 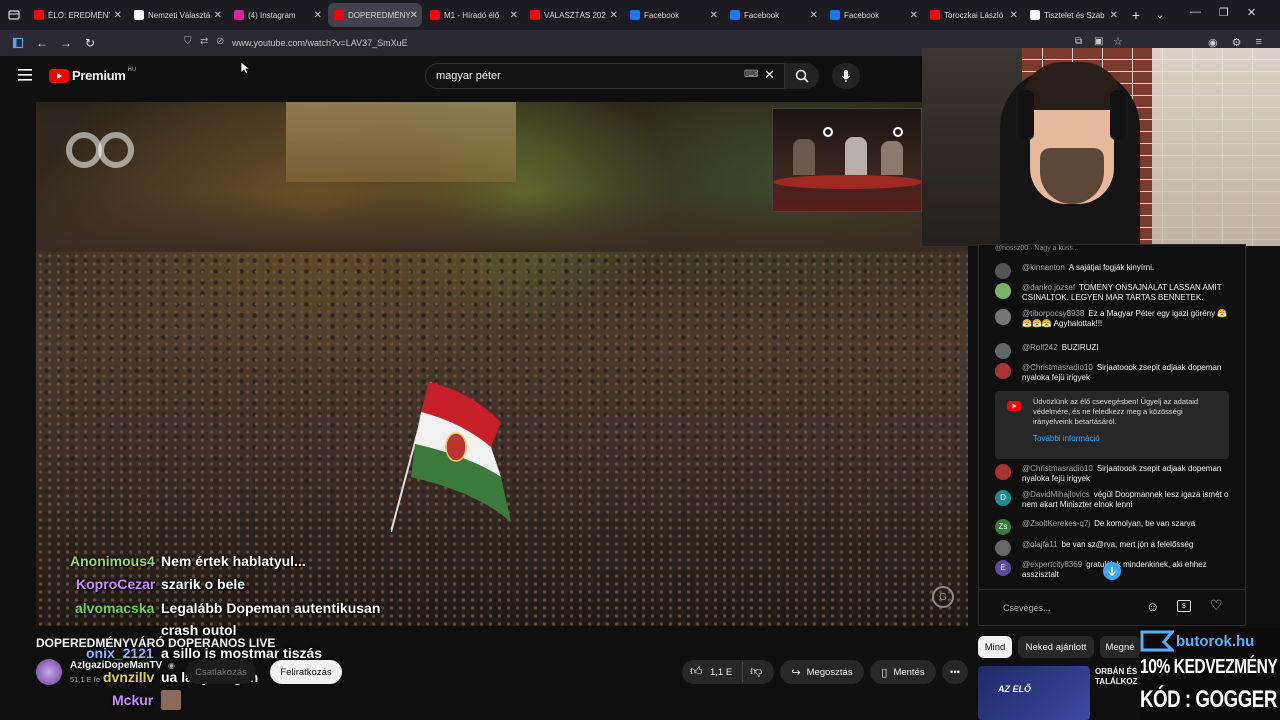 What do you see at coordinates (1056, 647) in the screenshot?
I see `filter-chip: Neked ajánlott` at bounding box center [1056, 647].